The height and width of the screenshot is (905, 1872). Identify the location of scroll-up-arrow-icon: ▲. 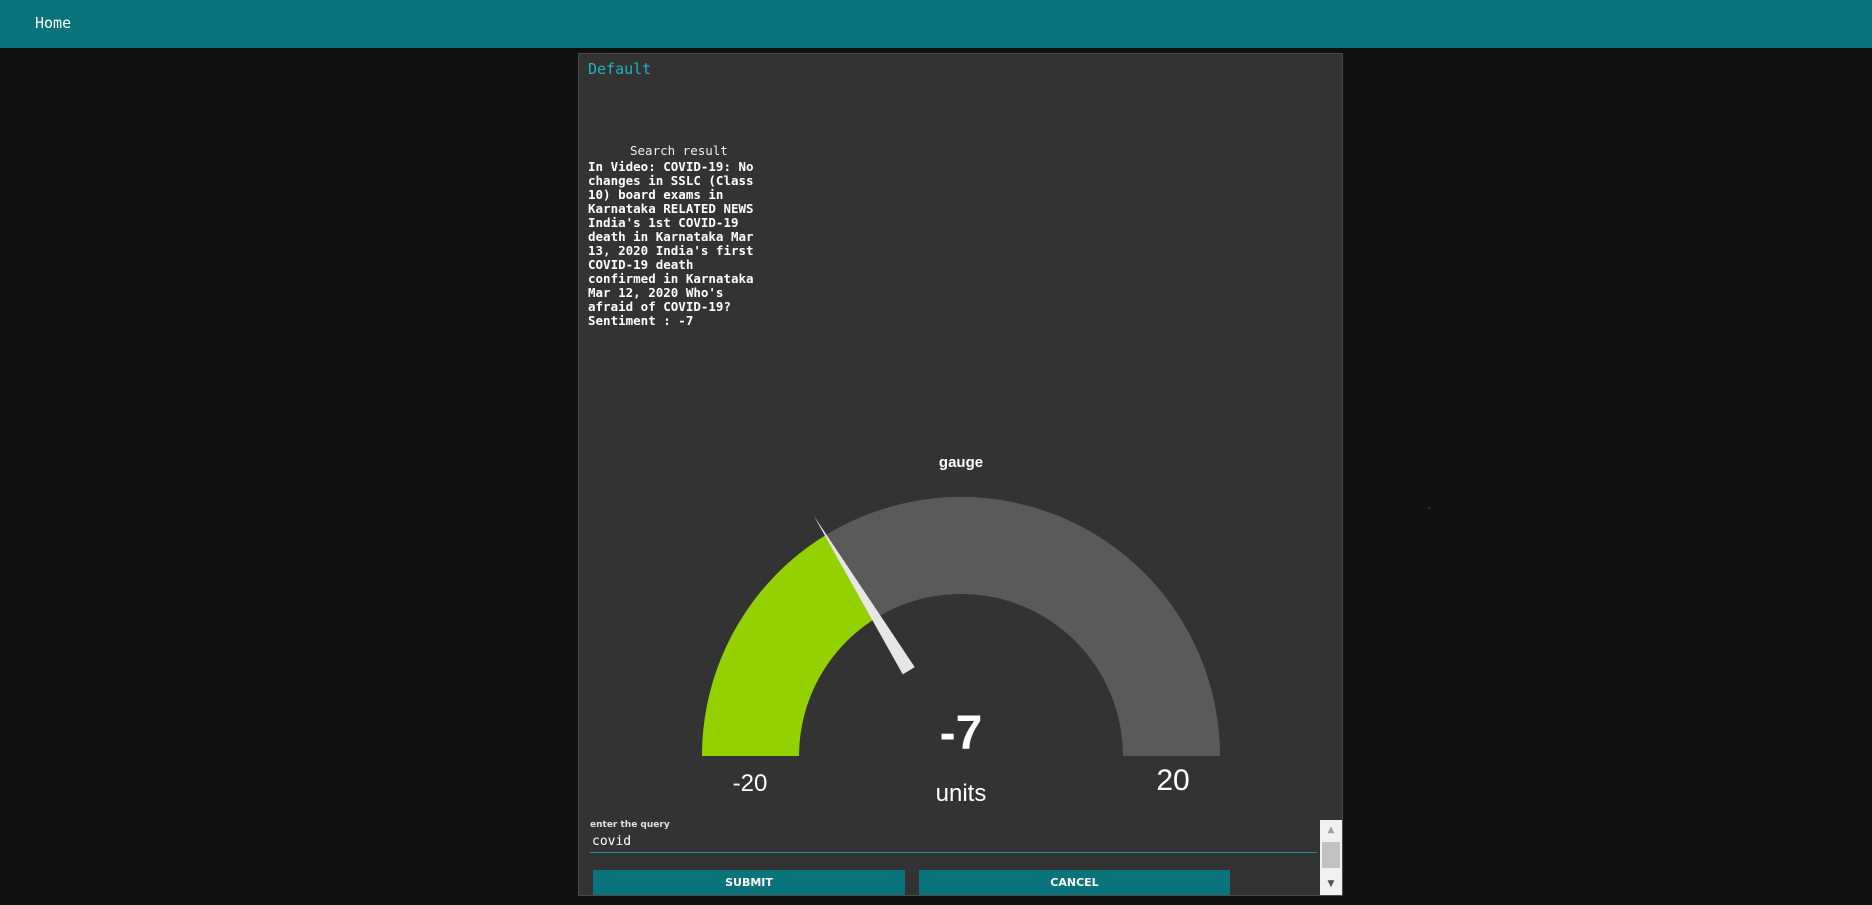
(1331, 830).